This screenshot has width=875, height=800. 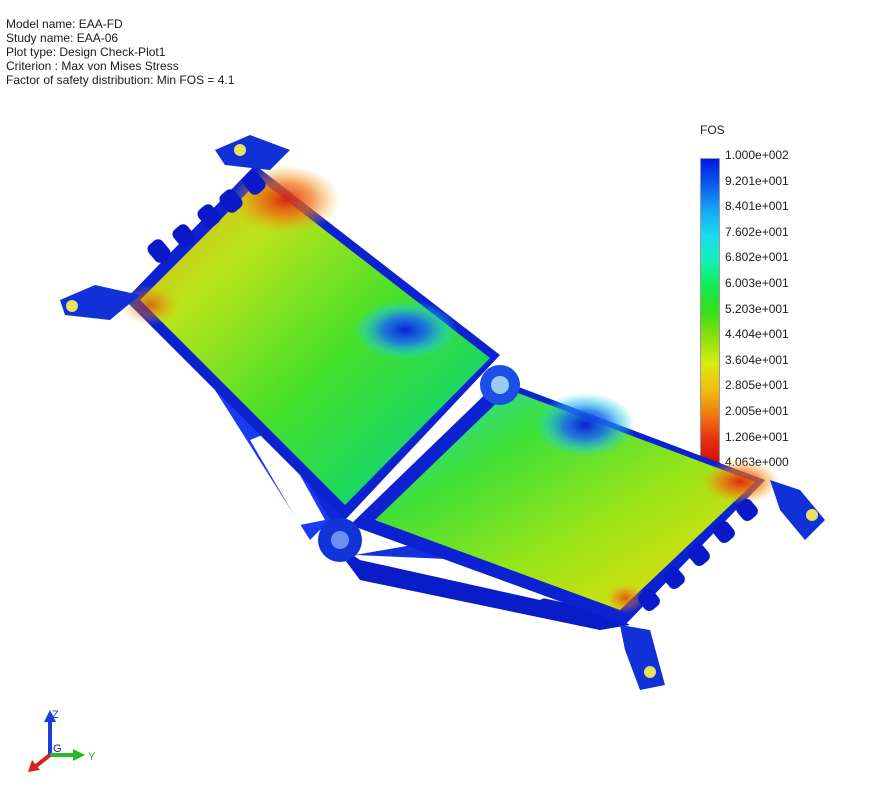 What do you see at coordinates (55, 715) in the screenshot?
I see `z-axis-label: Z` at bounding box center [55, 715].